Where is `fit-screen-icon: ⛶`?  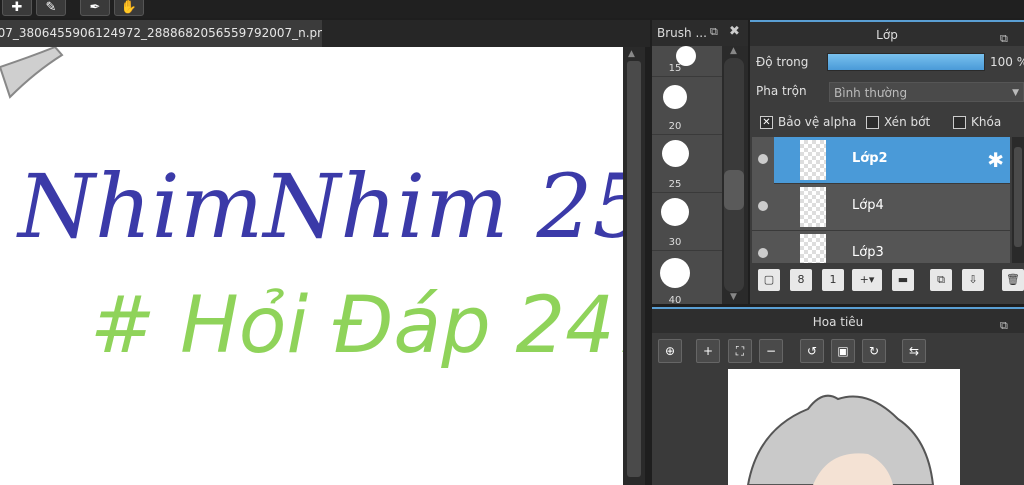 fit-screen-icon: ⛶ is located at coordinates (740, 351).